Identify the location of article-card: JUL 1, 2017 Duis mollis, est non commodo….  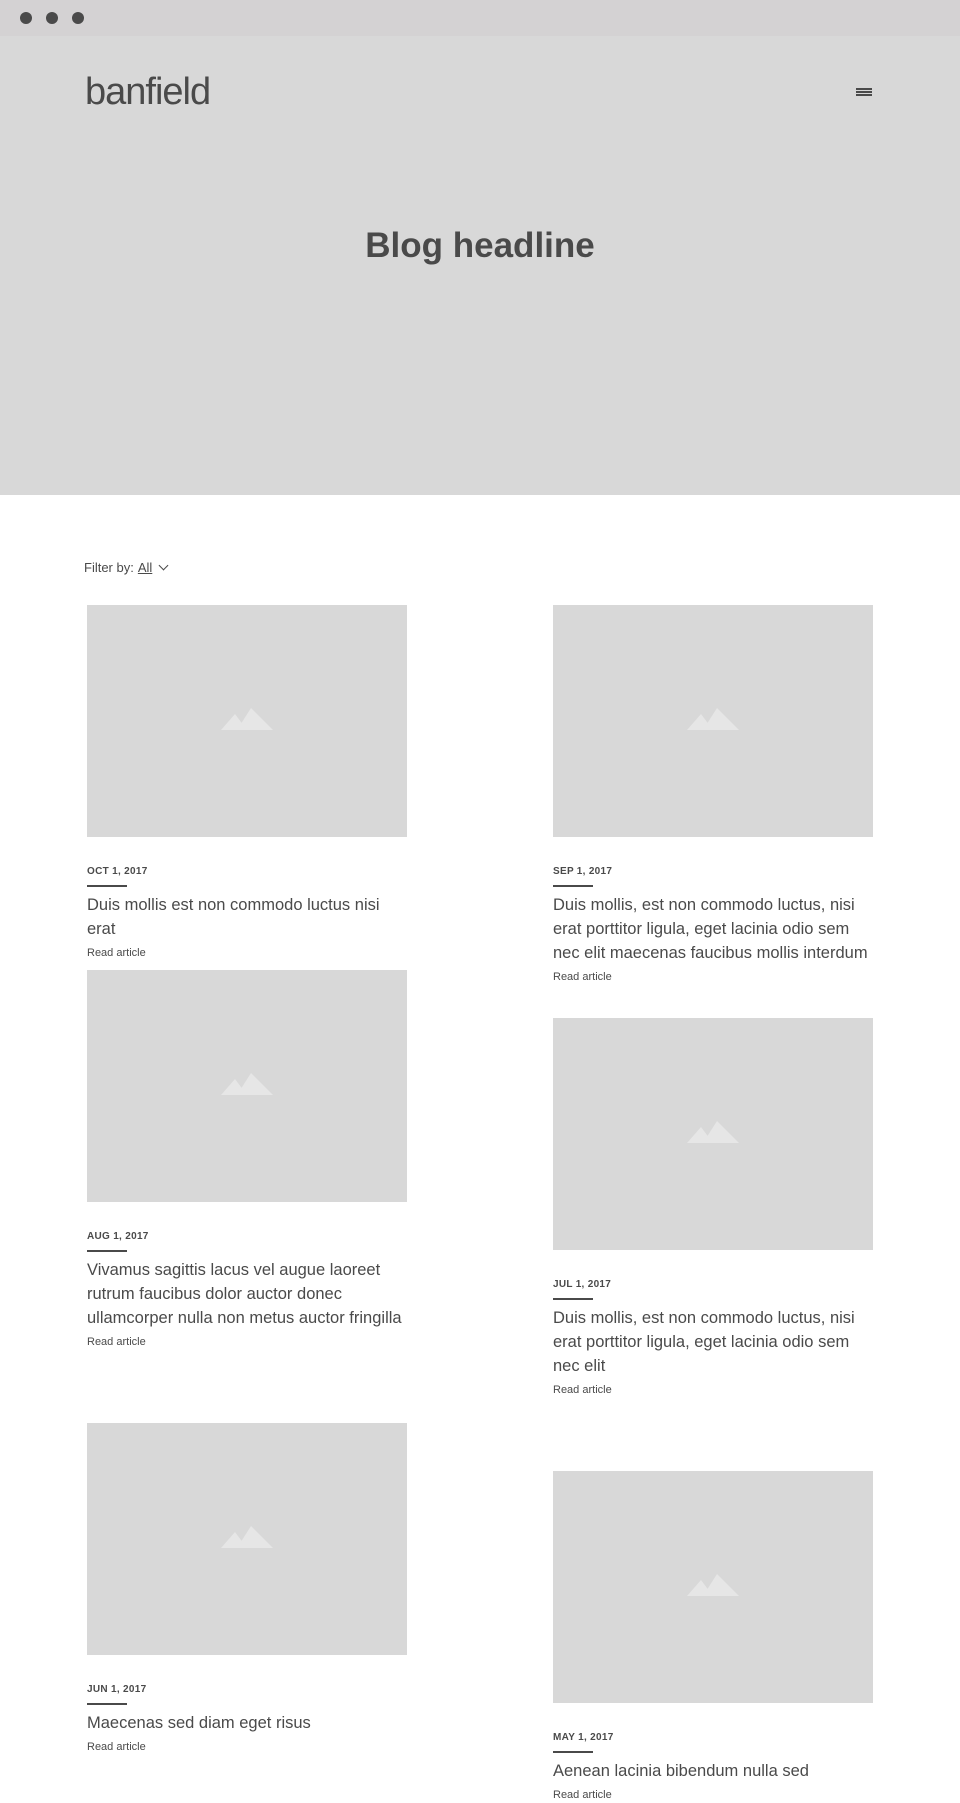
(713, 1208).